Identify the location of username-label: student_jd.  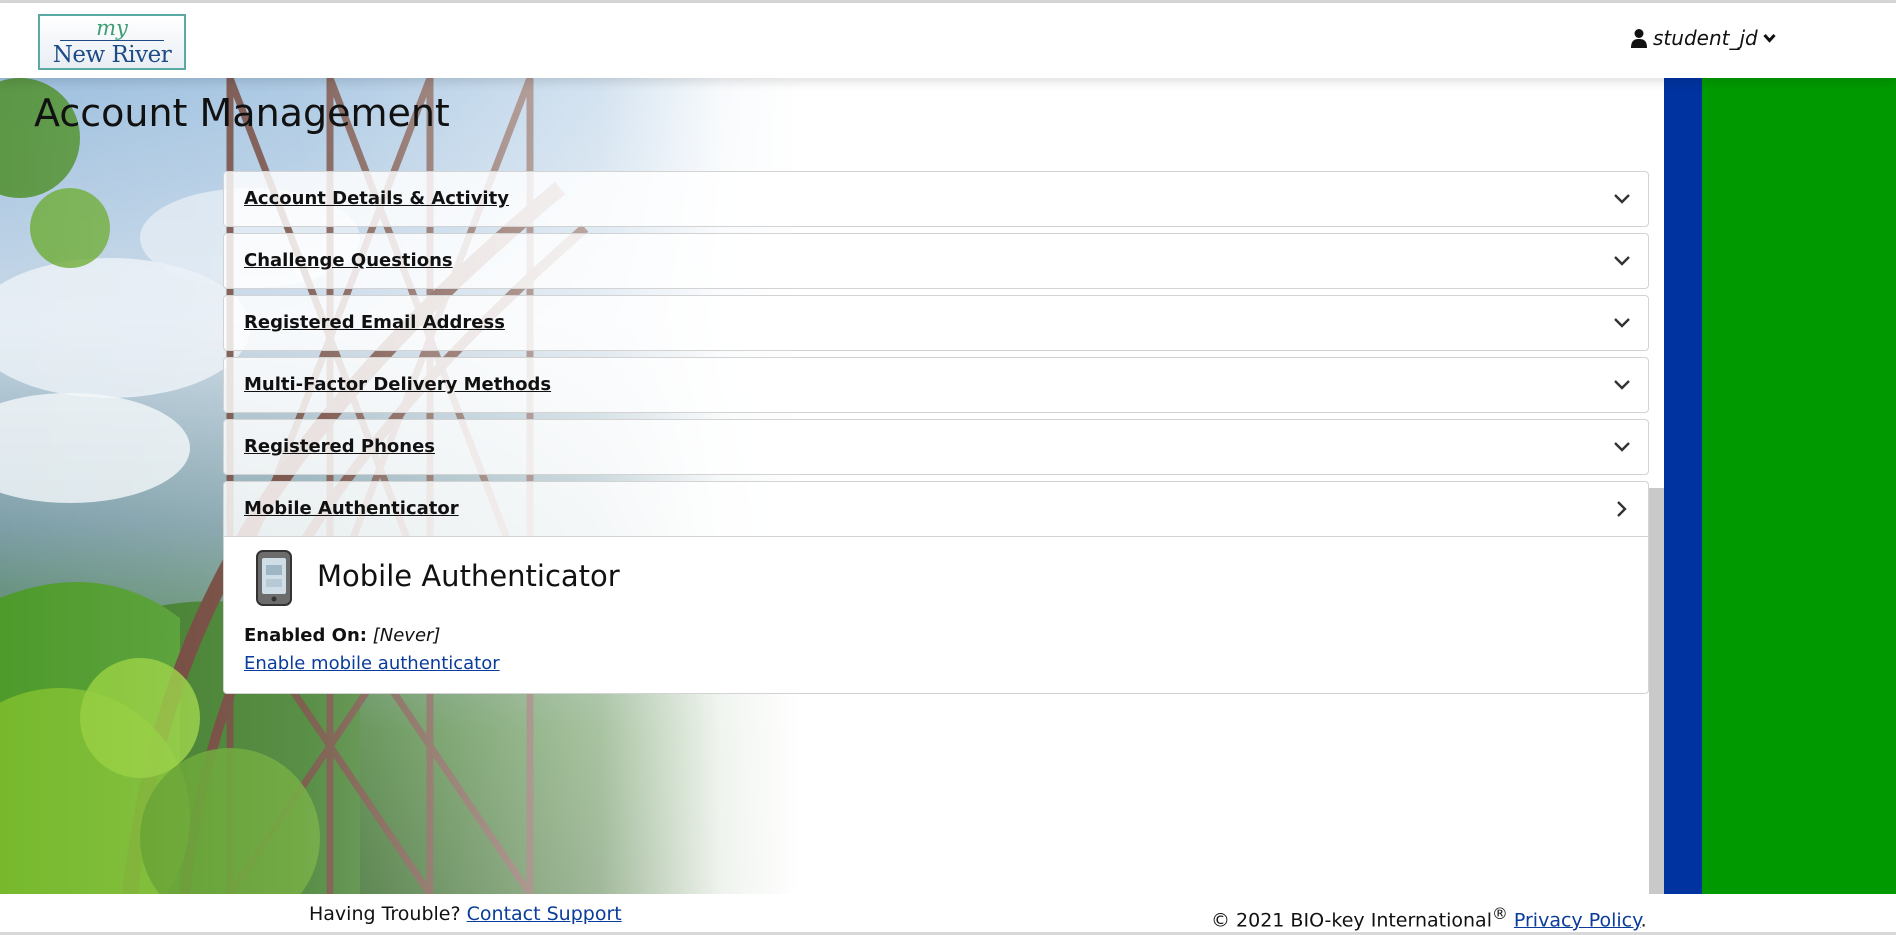
(1705, 38).